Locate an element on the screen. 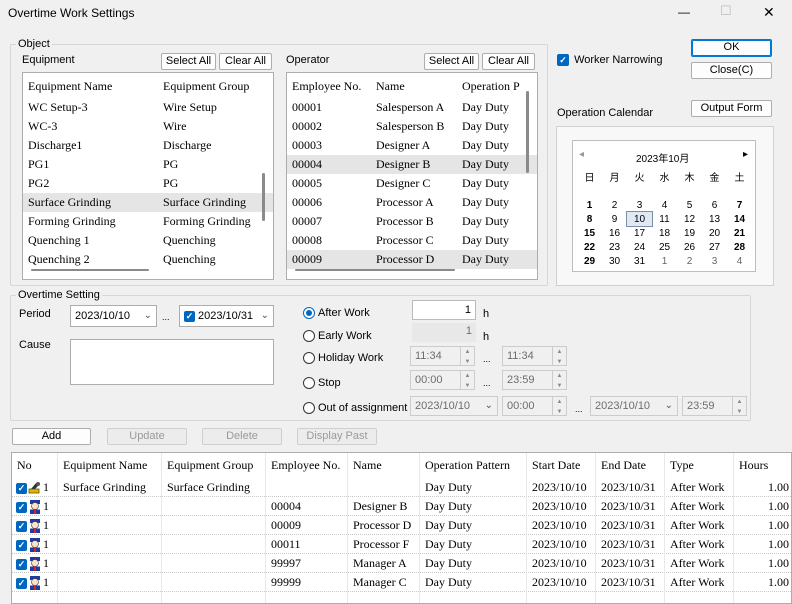  equipment-list-row: WC Setup-3 Wire Setup is located at coordinates (148, 107).